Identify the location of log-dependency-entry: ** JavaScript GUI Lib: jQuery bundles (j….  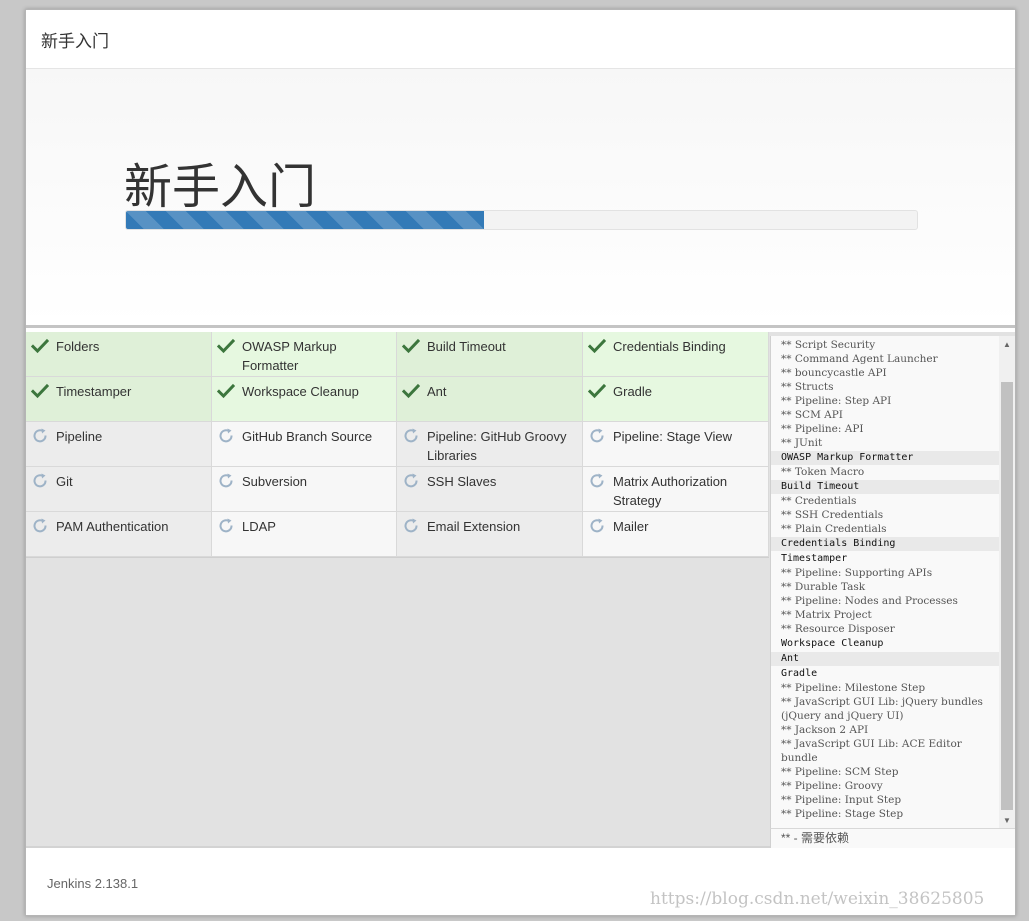
(884, 709).